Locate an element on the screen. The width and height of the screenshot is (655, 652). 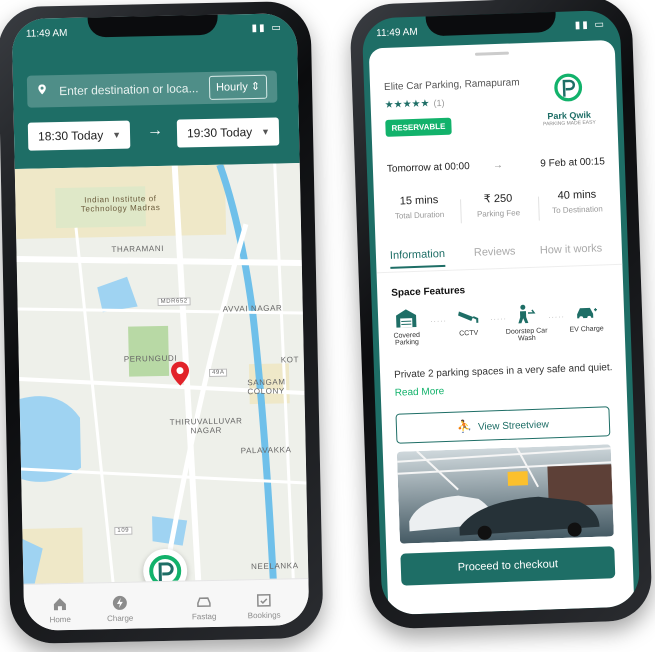
booking-time-range: Tomorrow at 00:00 → 9 Feb at 00:15 is located at coordinates (496, 165).